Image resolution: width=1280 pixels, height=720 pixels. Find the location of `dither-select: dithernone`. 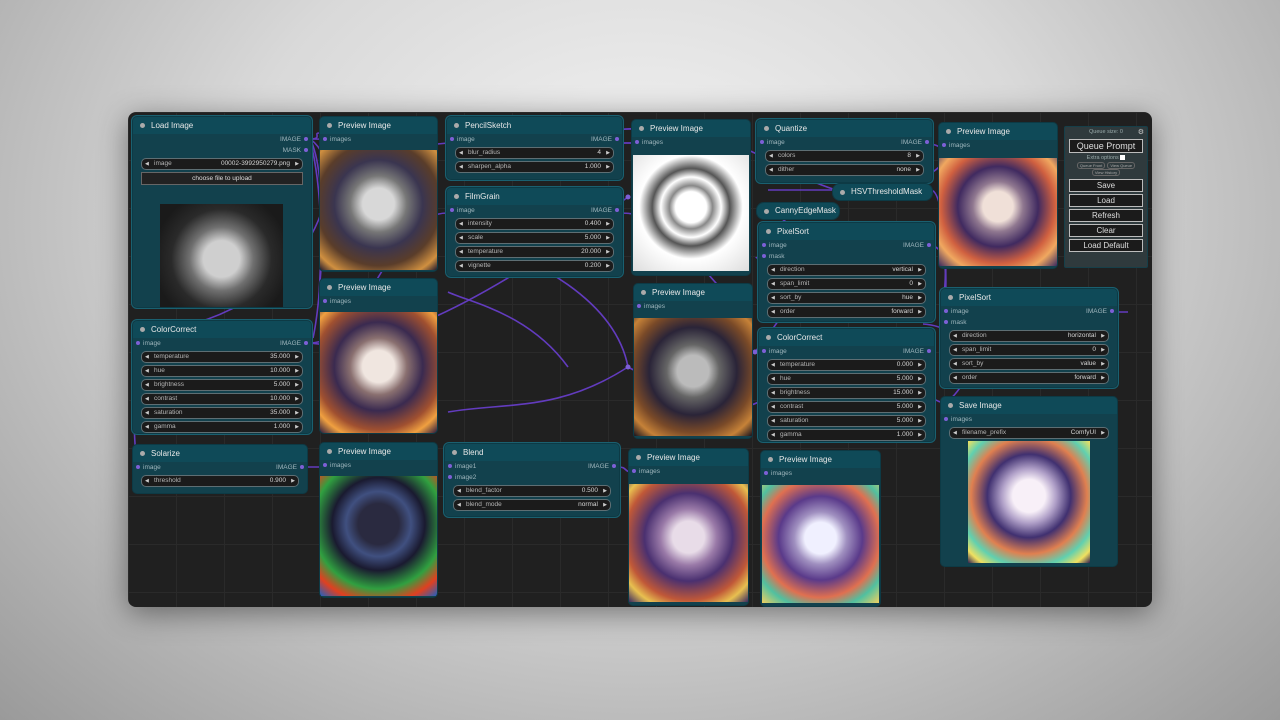

dither-select: dithernone is located at coordinates (844, 170).